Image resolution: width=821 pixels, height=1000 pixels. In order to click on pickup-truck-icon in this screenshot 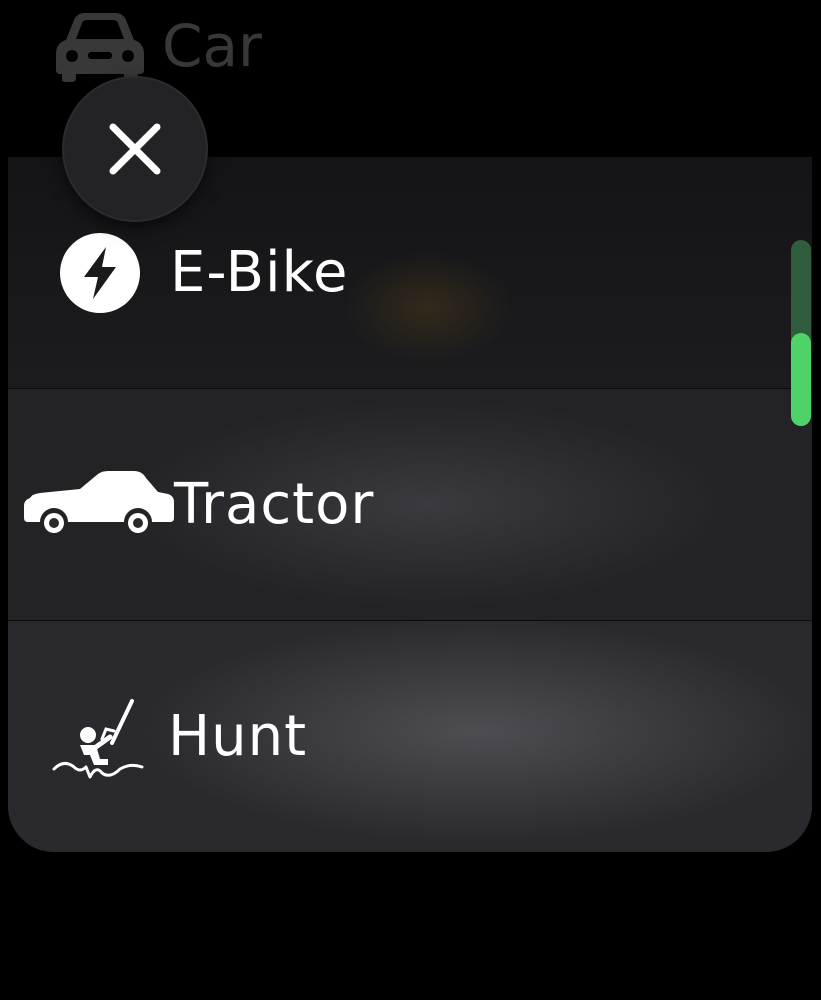, I will do `click(98, 505)`.